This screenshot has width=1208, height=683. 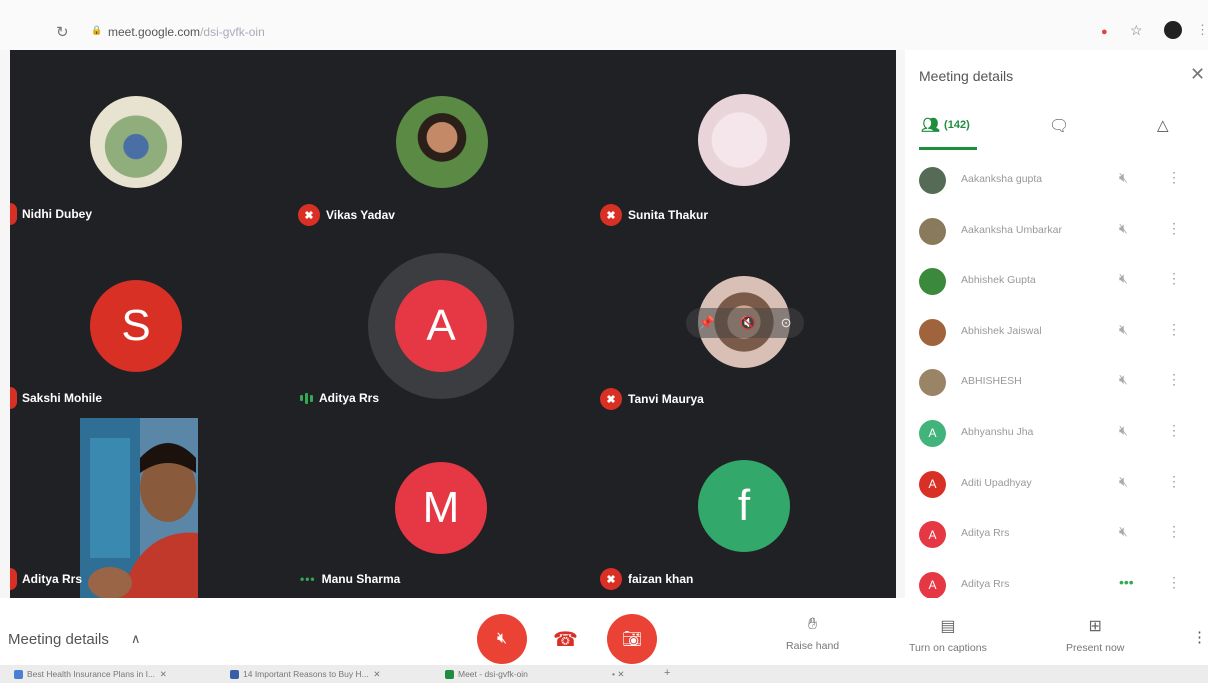 What do you see at coordinates (945, 125) in the screenshot?
I see `tab-people: 👥︎ (142)` at bounding box center [945, 125].